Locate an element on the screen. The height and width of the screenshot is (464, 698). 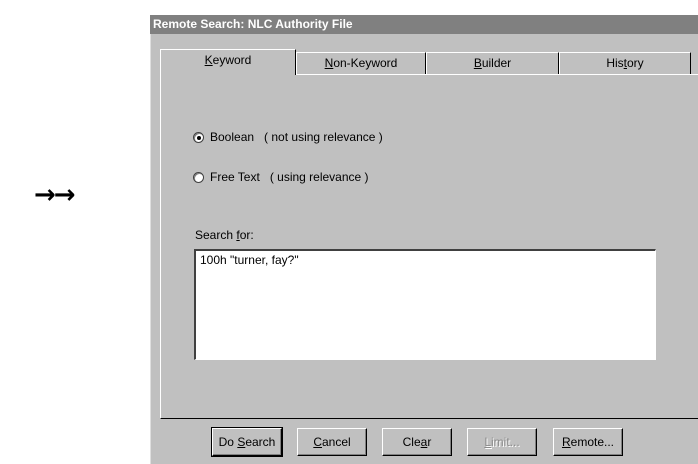
free-text-radio is located at coordinates (198, 177).